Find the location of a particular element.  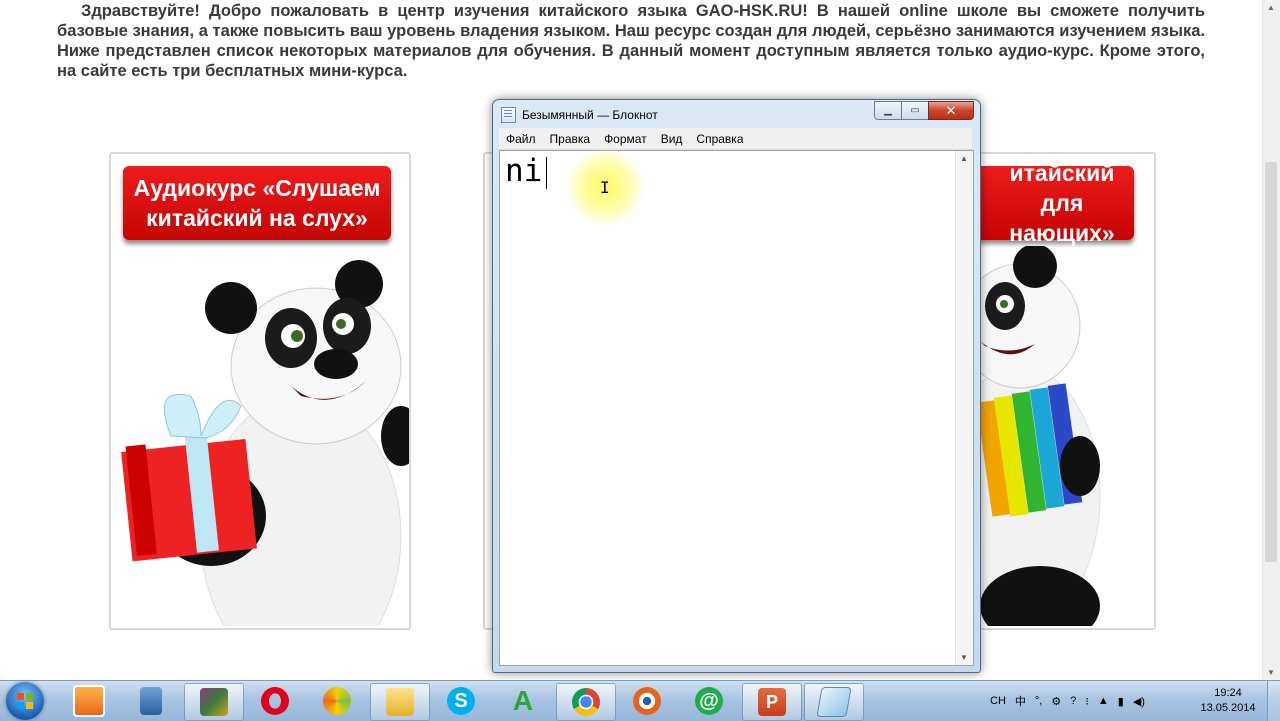

help-icon: ? is located at coordinates (1073, 701).